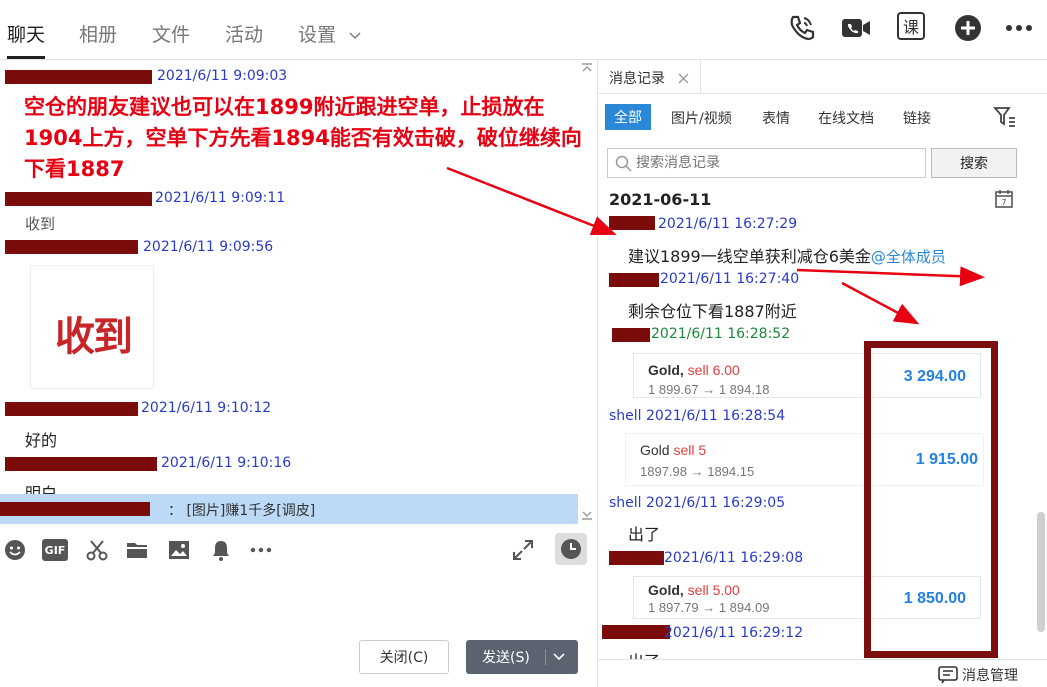 The image size is (1047, 687). I want to click on profit-highlight-frame, so click(931, 499).